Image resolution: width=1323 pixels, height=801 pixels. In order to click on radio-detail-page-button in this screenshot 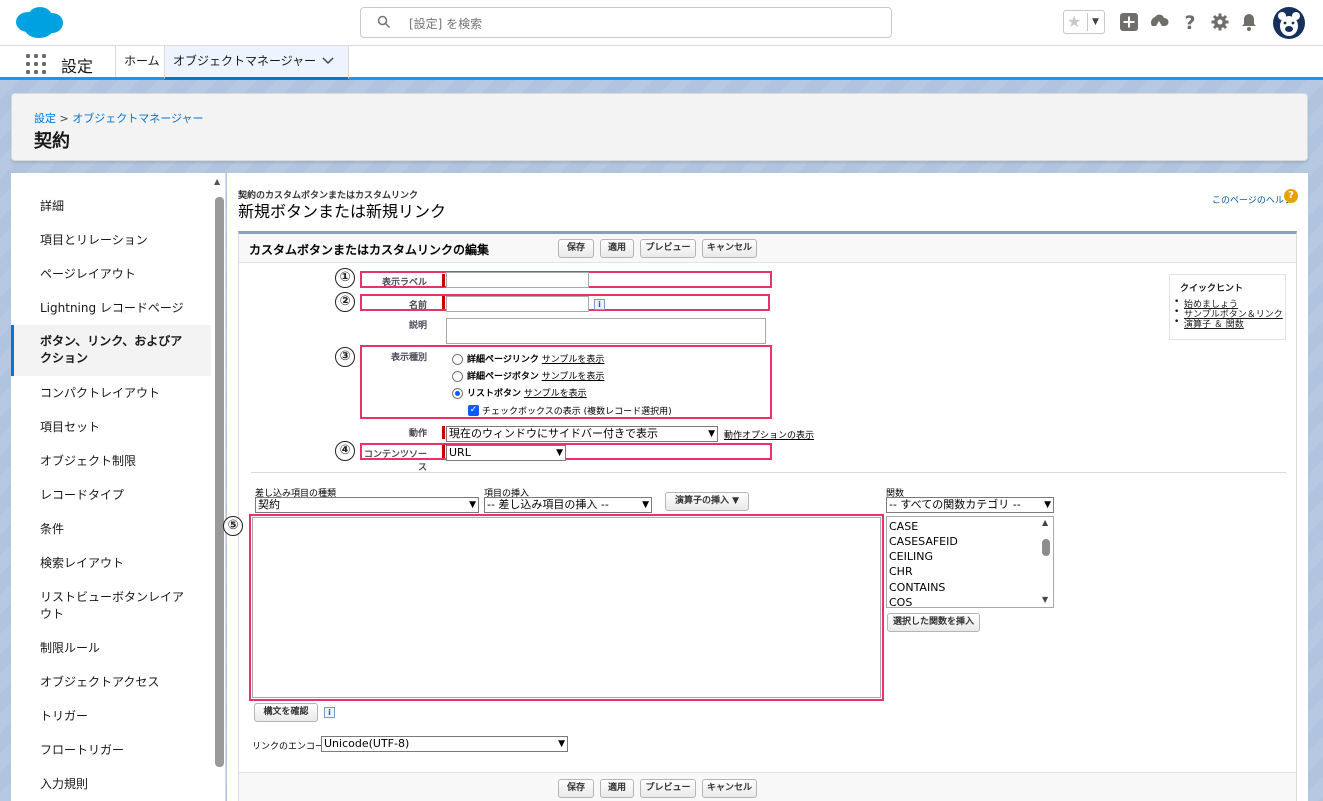, I will do `click(457, 376)`.